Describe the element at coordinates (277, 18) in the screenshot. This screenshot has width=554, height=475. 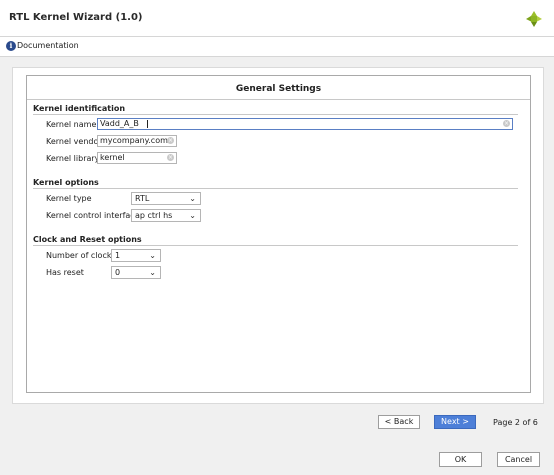
I see `title-bar: RTL Kernel Wizard (1.0)` at that location.